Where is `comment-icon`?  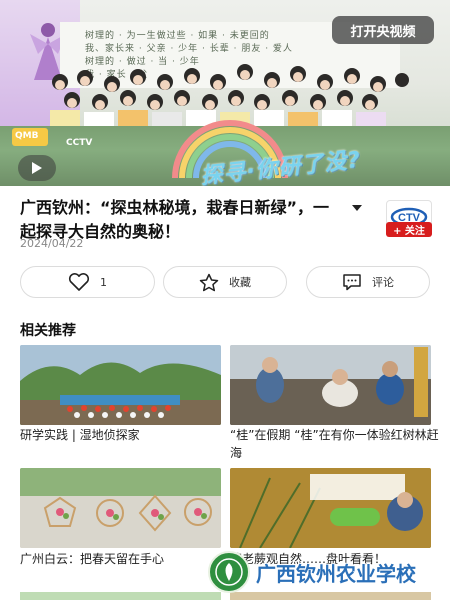
comment-icon is located at coordinates (352, 282).